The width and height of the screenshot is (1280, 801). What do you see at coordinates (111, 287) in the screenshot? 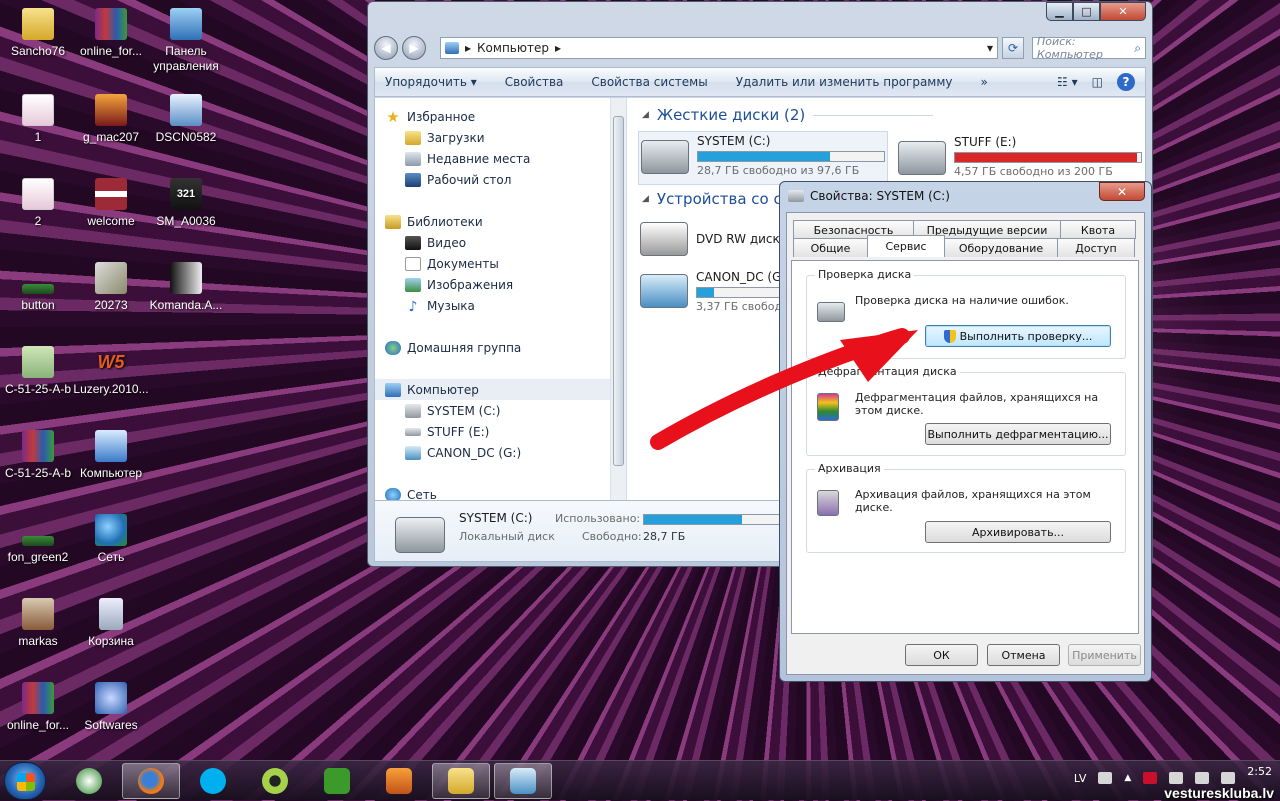
I see `desktop-icon-20273: 20273` at bounding box center [111, 287].